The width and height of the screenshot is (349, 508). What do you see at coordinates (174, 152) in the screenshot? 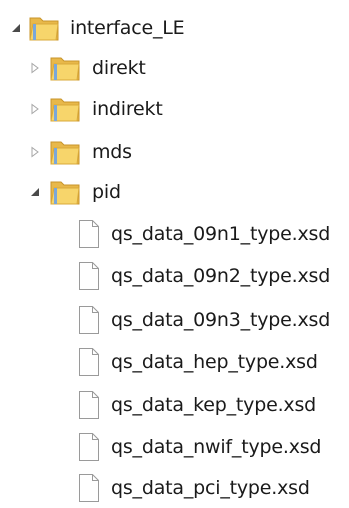
I see `tree-item-mds: mds` at bounding box center [174, 152].